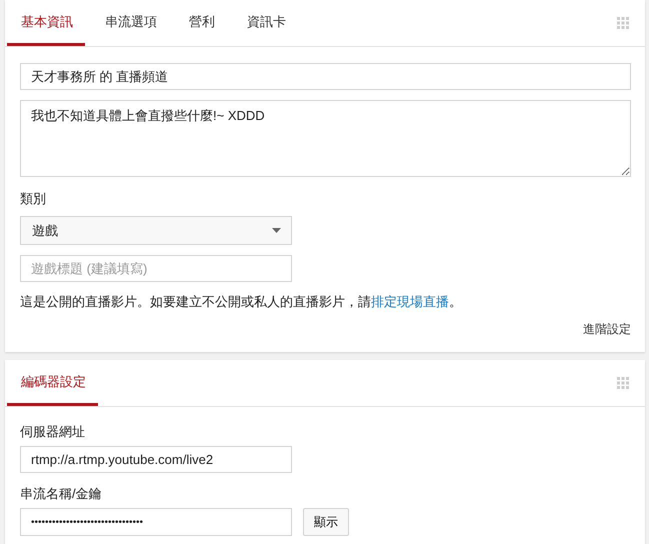 This screenshot has height=544, width=649. Describe the element at coordinates (33, 199) in the screenshot. I see `category-label: 類別` at that location.